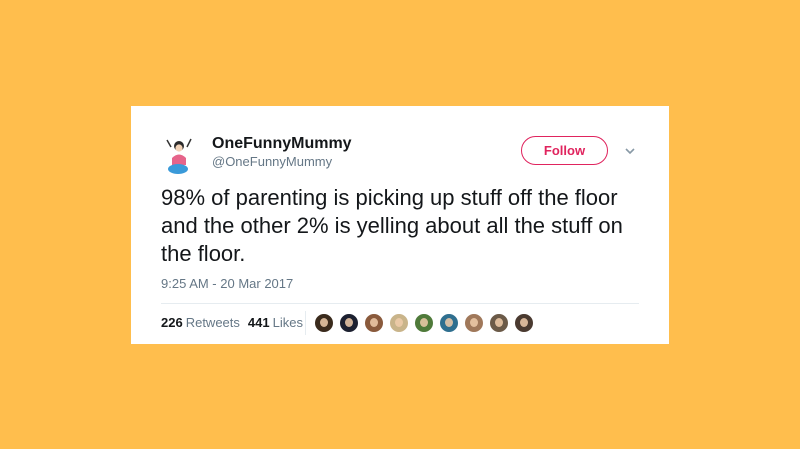 The height and width of the screenshot is (449, 800). What do you see at coordinates (282, 144) in the screenshot?
I see `display-name: OneFunnyMummy` at bounding box center [282, 144].